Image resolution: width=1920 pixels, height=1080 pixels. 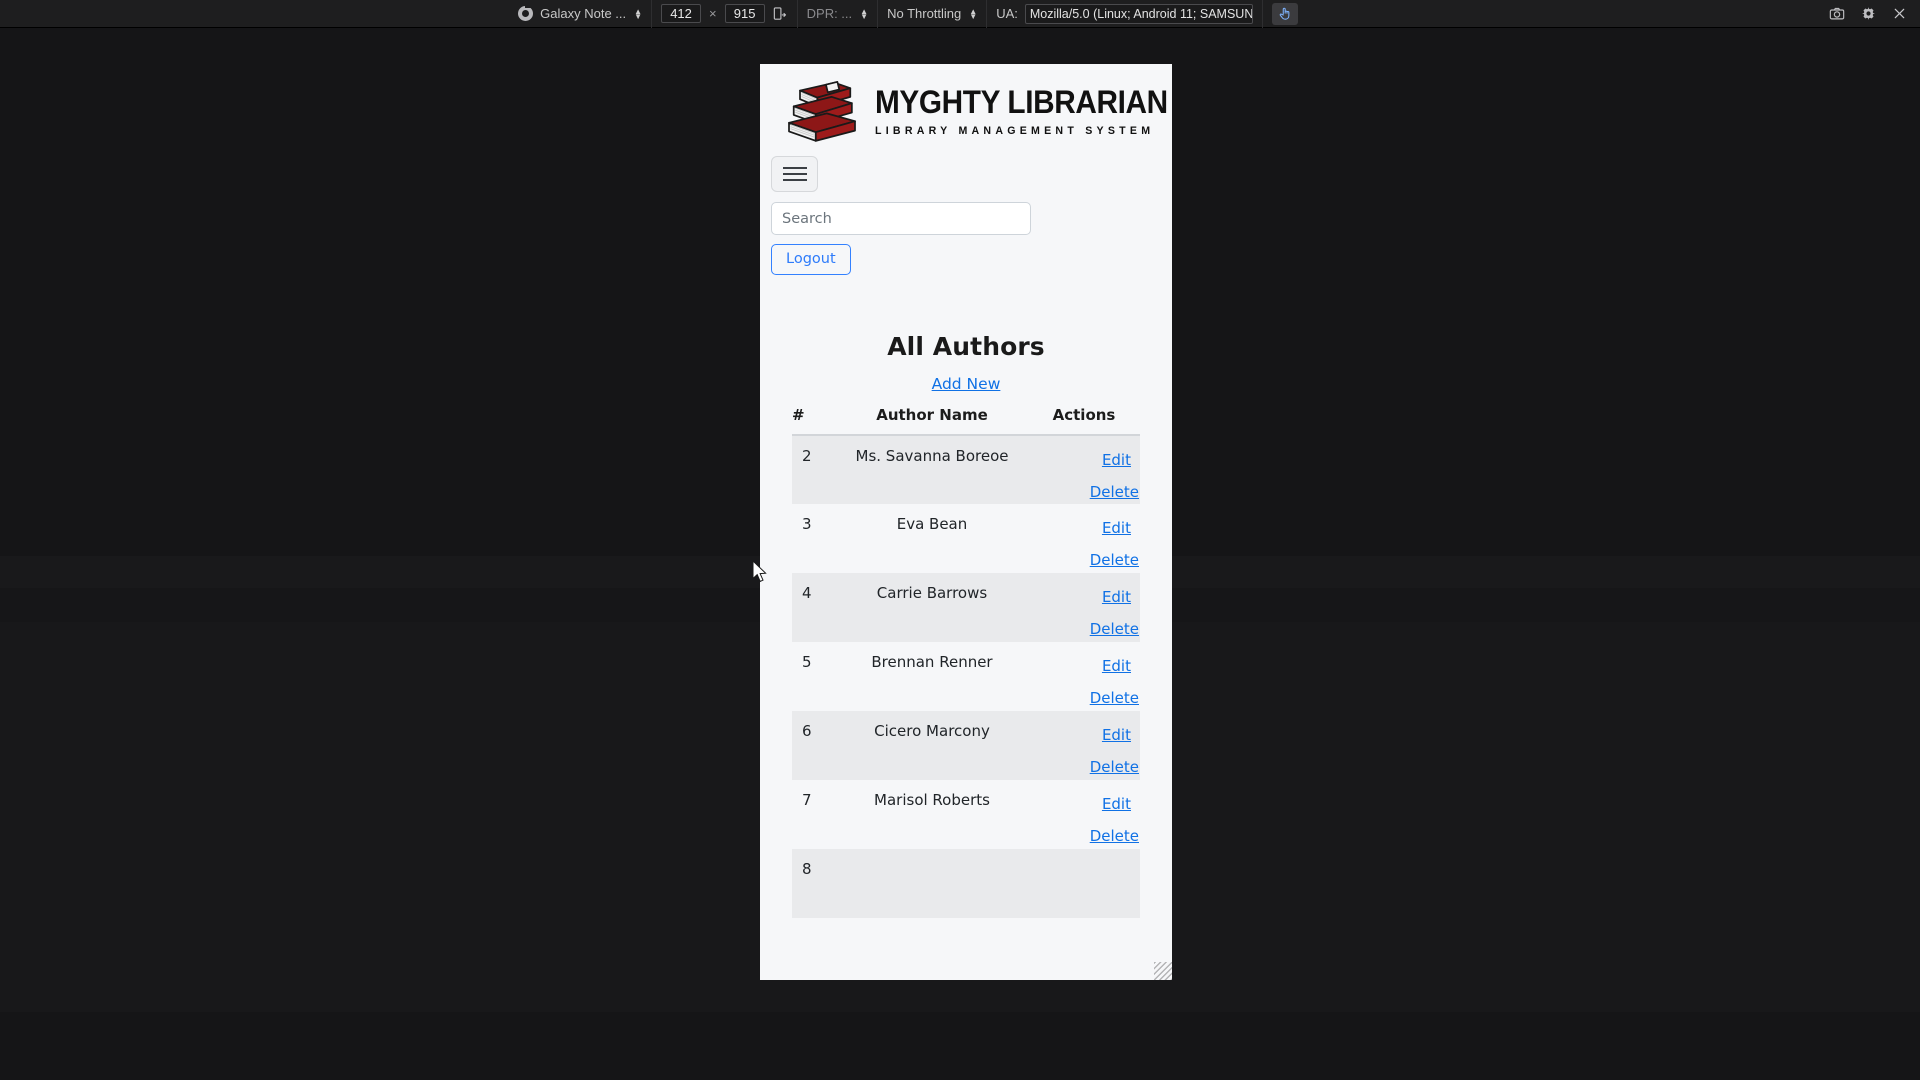 I want to click on add-new-wrapper: Add New, so click(x=966, y=383).